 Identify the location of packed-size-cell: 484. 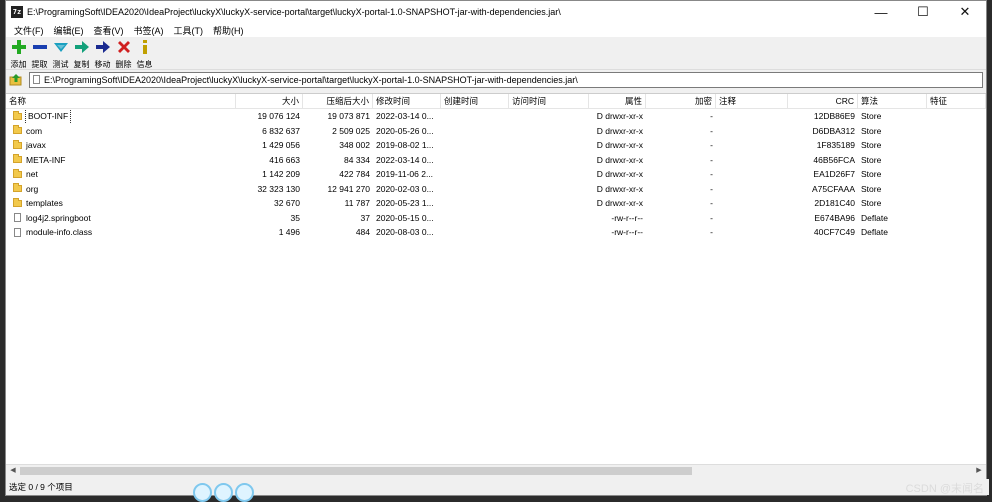
(362, 232).